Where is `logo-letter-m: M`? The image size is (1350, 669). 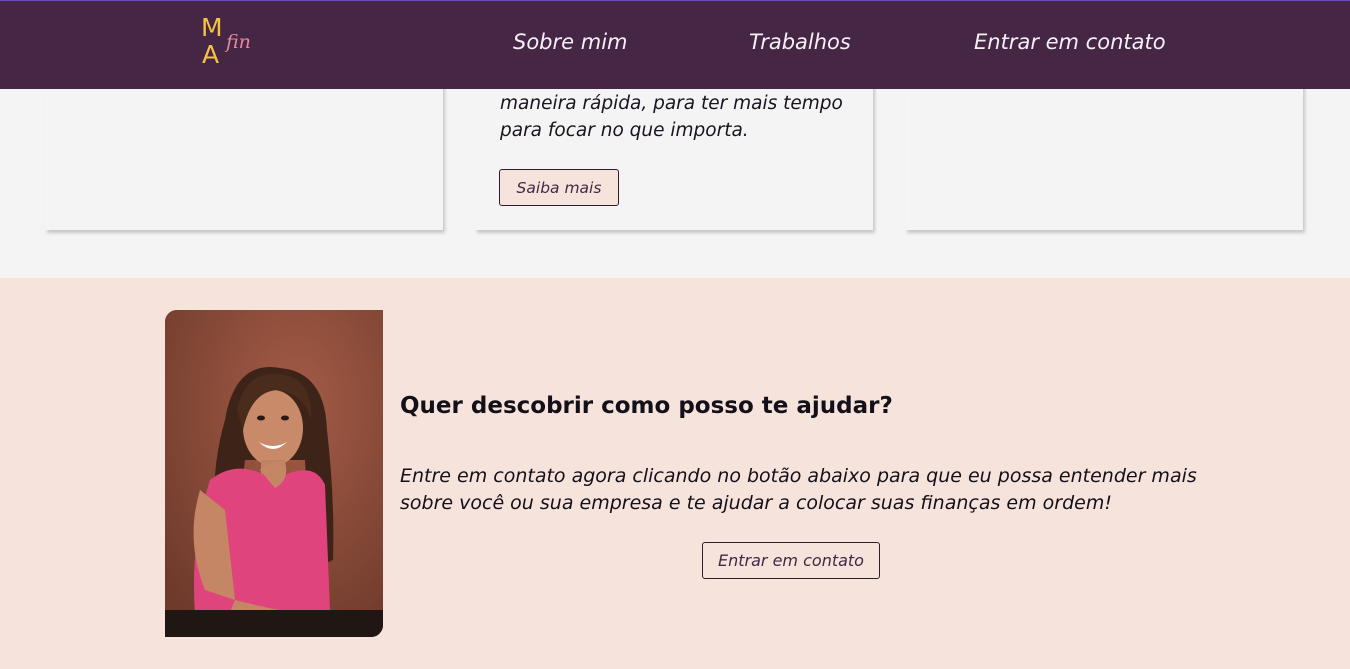
logo-letter-m: M is located at coordinates (212, 27).